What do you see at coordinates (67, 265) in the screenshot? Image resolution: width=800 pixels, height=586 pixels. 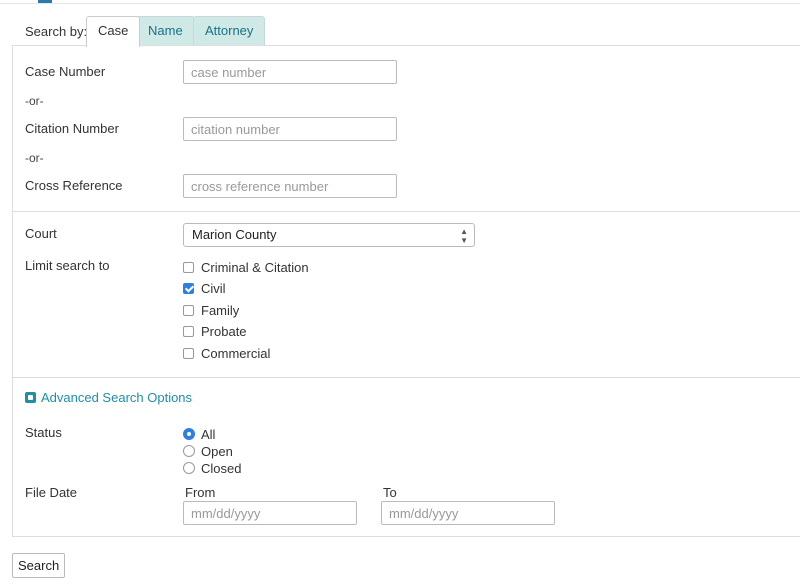 I see `limit-search-label: Limit search to` at bounding box center [67, 265].